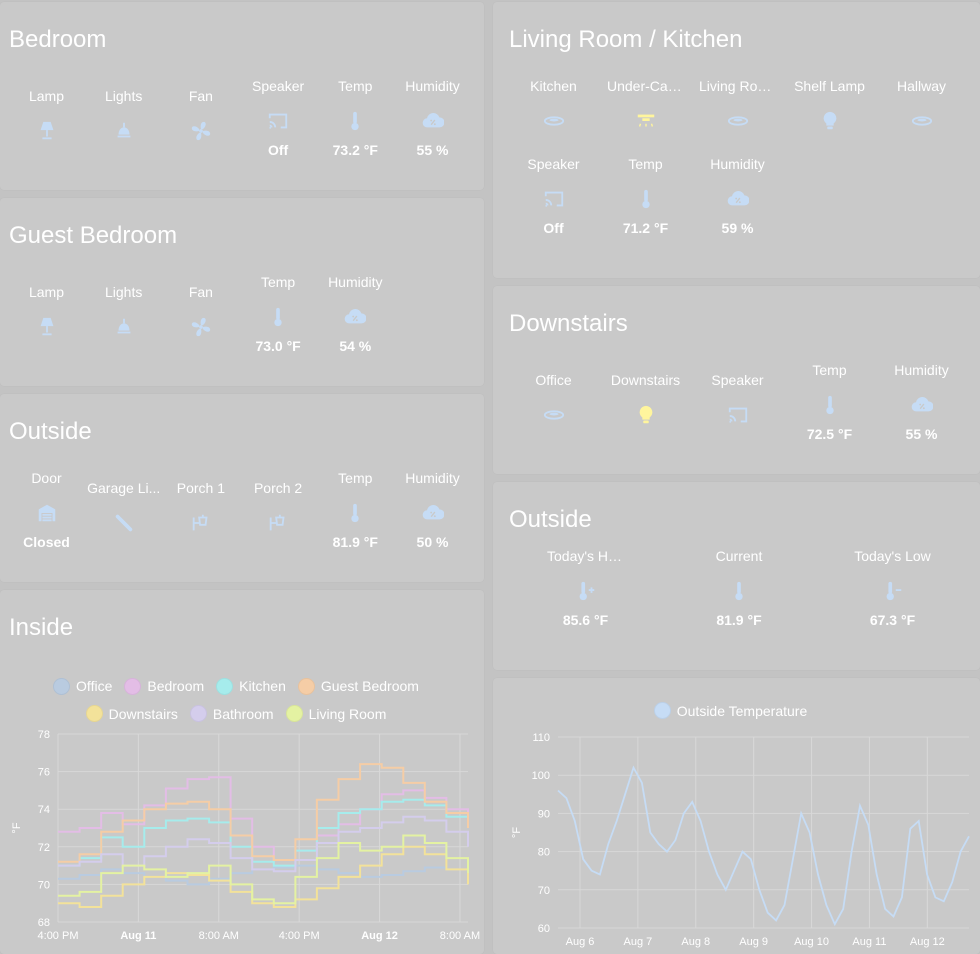  What do you see at coordinates (82, 686) in the screenshot?
I see `legend-item: Office` at bounding box center [82, 686].